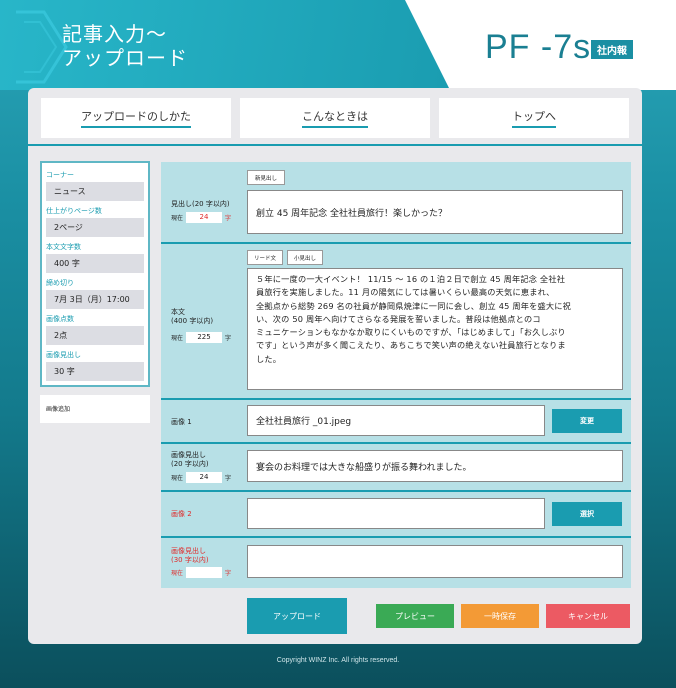 This screenshot has width=676, height=688. Describe the element at coordinates (587, 421) in the screenshot. I see `image1-change-button: 変更` at that location.